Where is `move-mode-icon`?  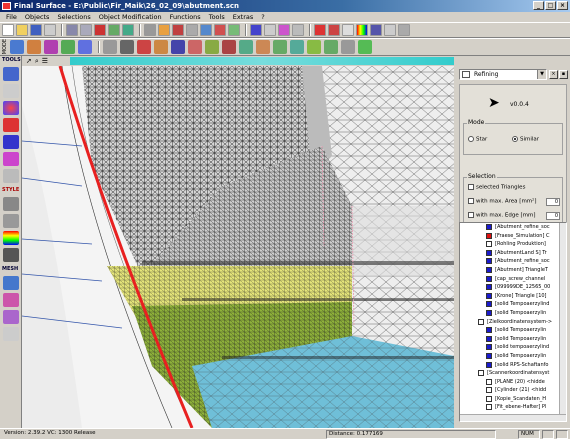 move-mode-icon is located at coordinates (34, 47).